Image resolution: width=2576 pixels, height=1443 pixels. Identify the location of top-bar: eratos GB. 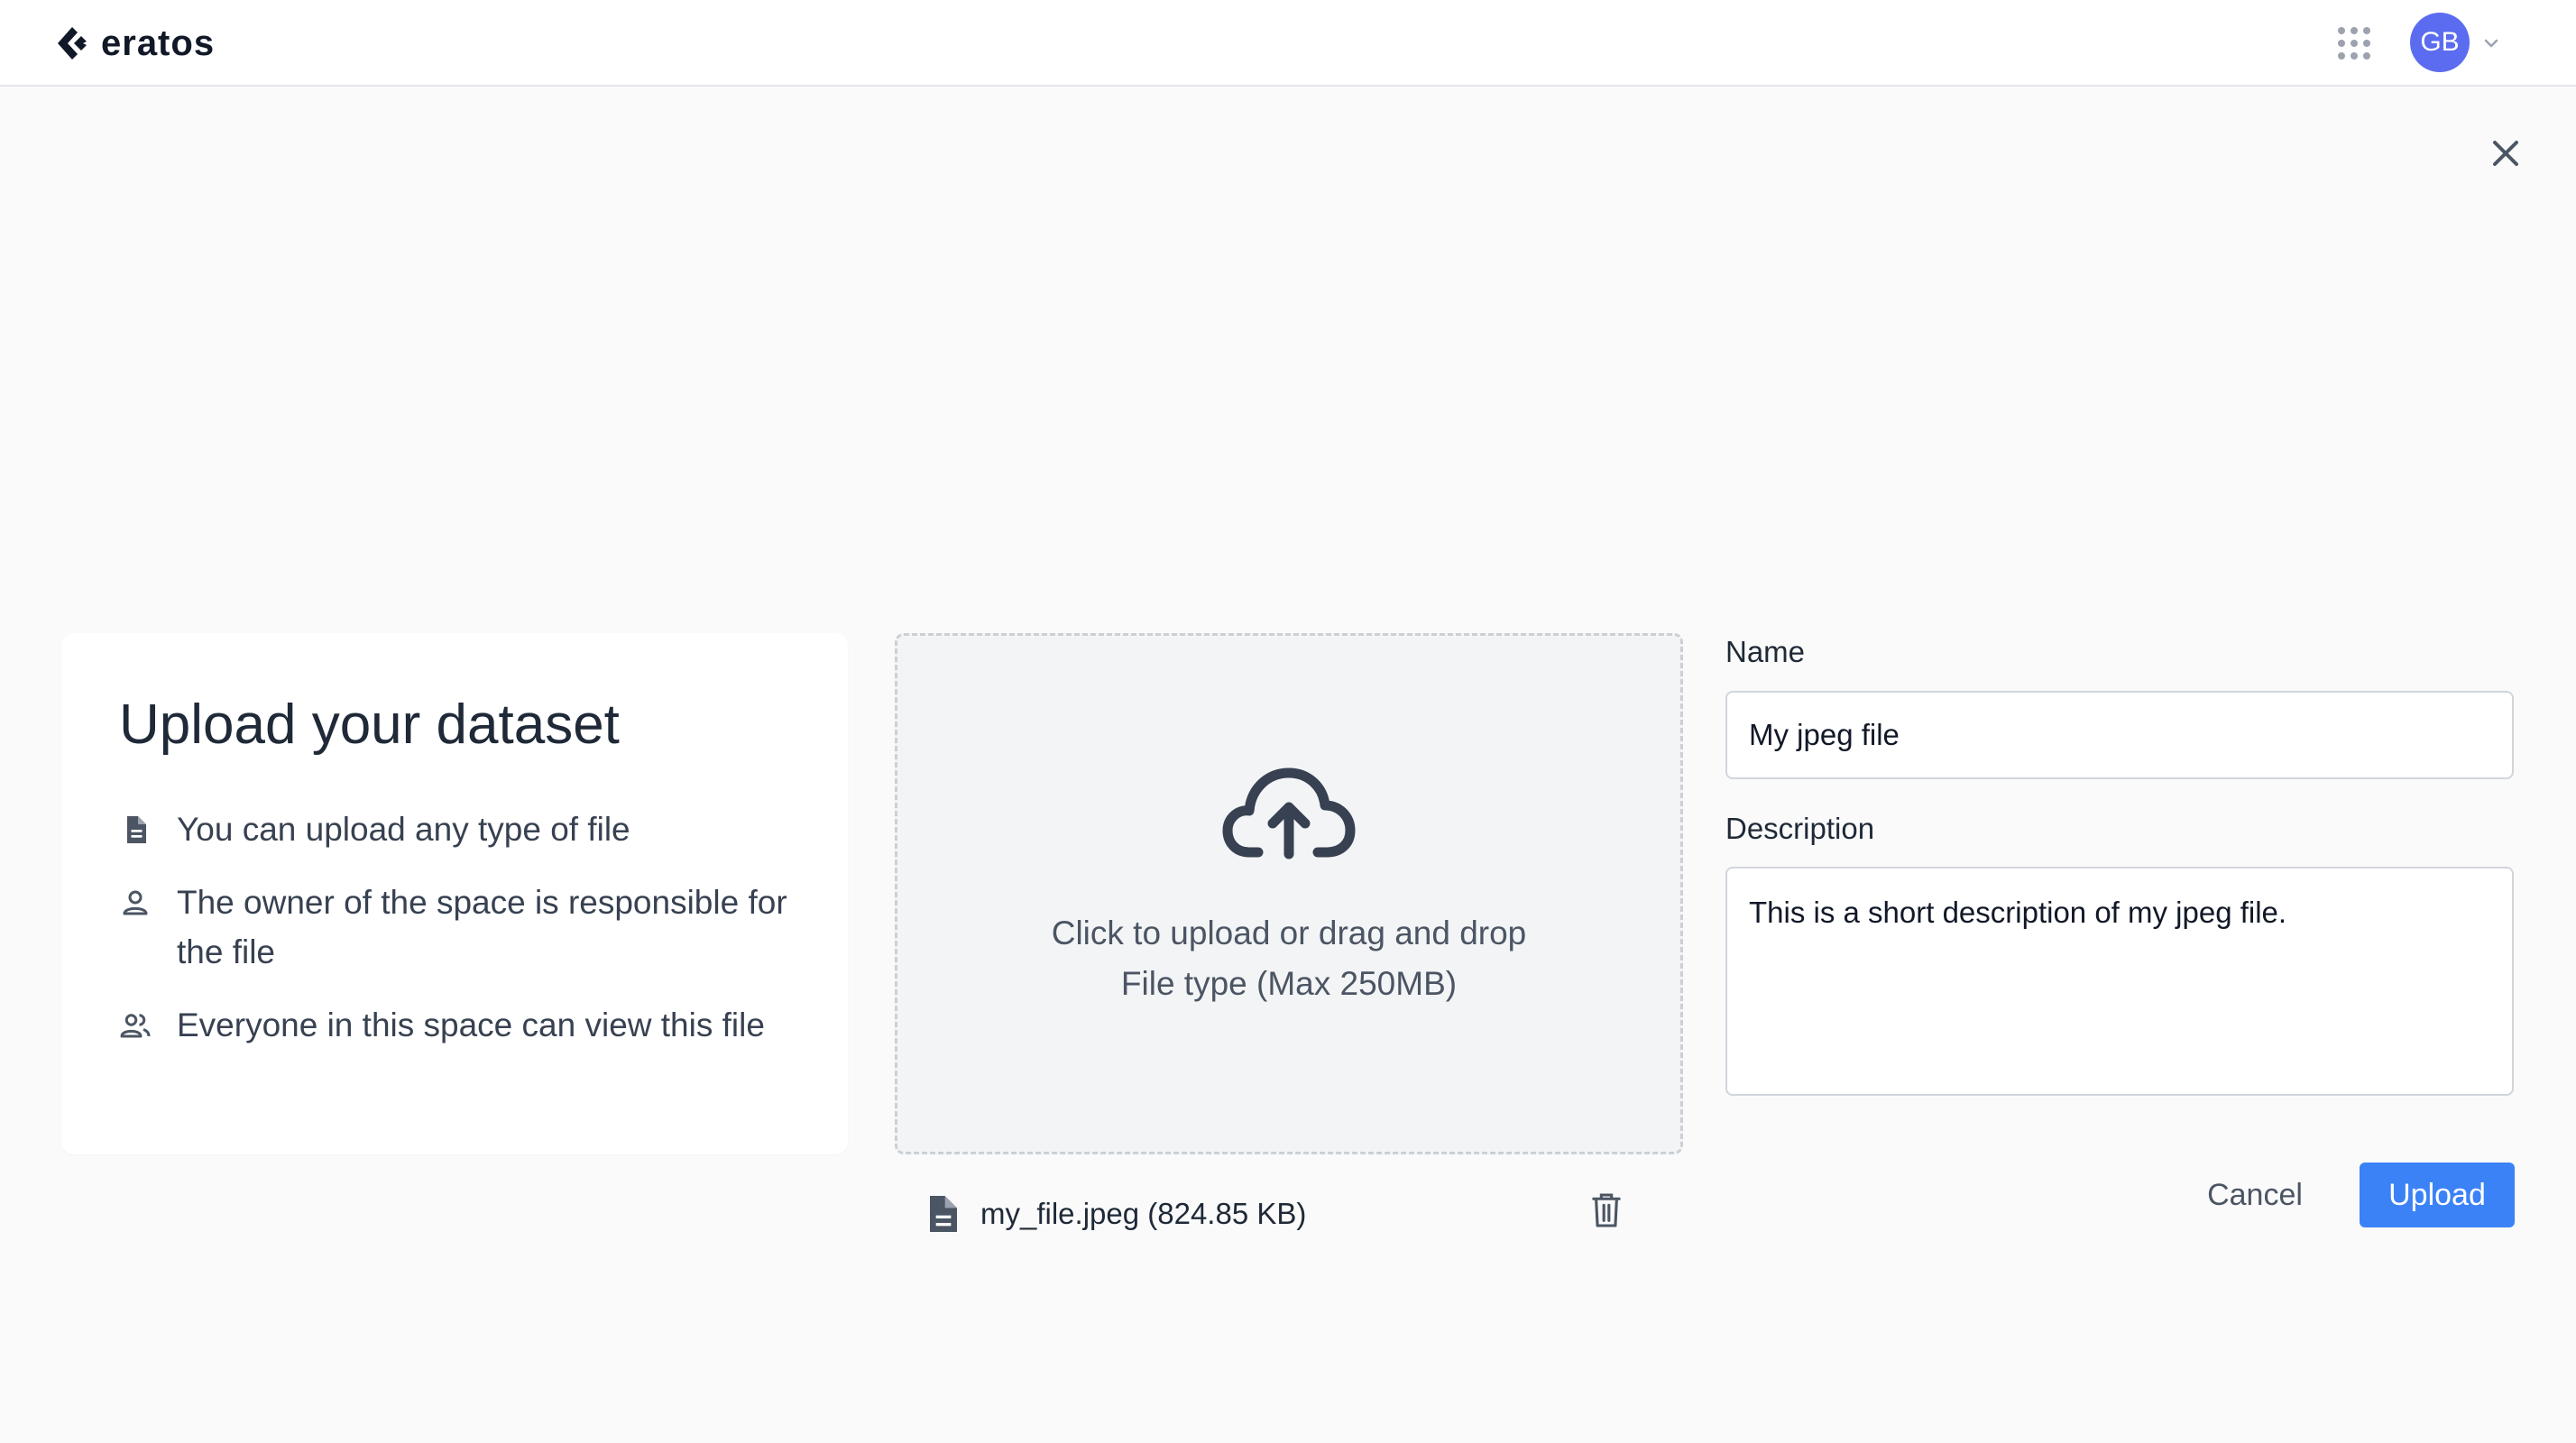
(1288, 43).